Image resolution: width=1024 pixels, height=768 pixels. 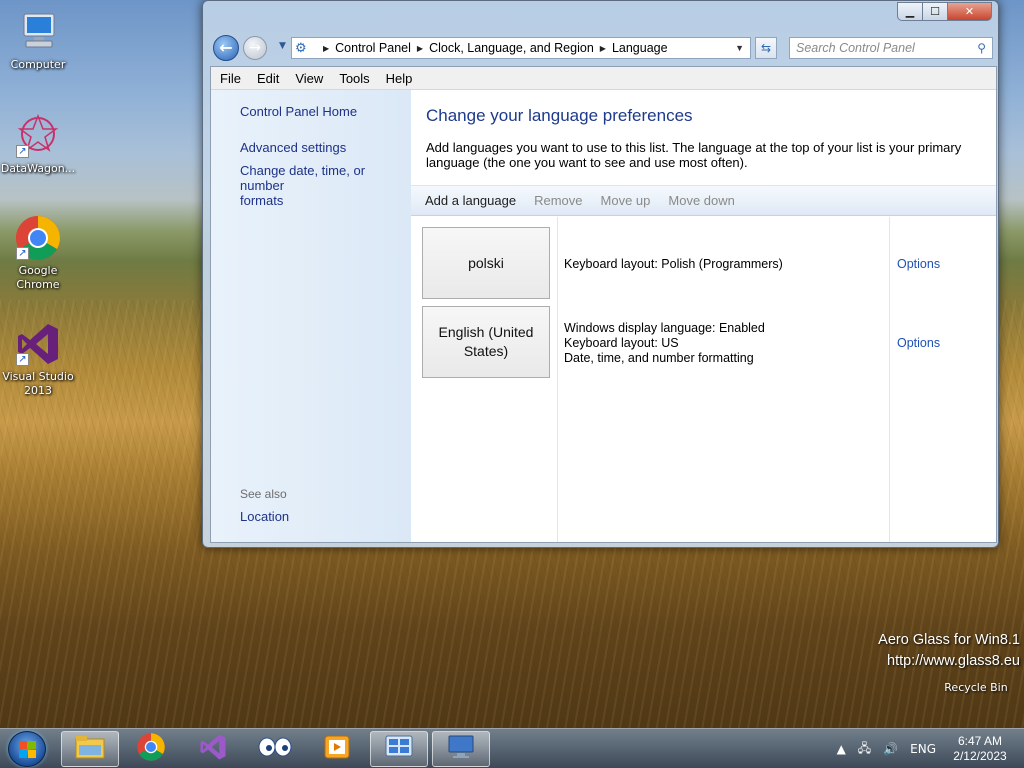 I want to click on refresh-button: ⇆, so click(x=766, y=48).